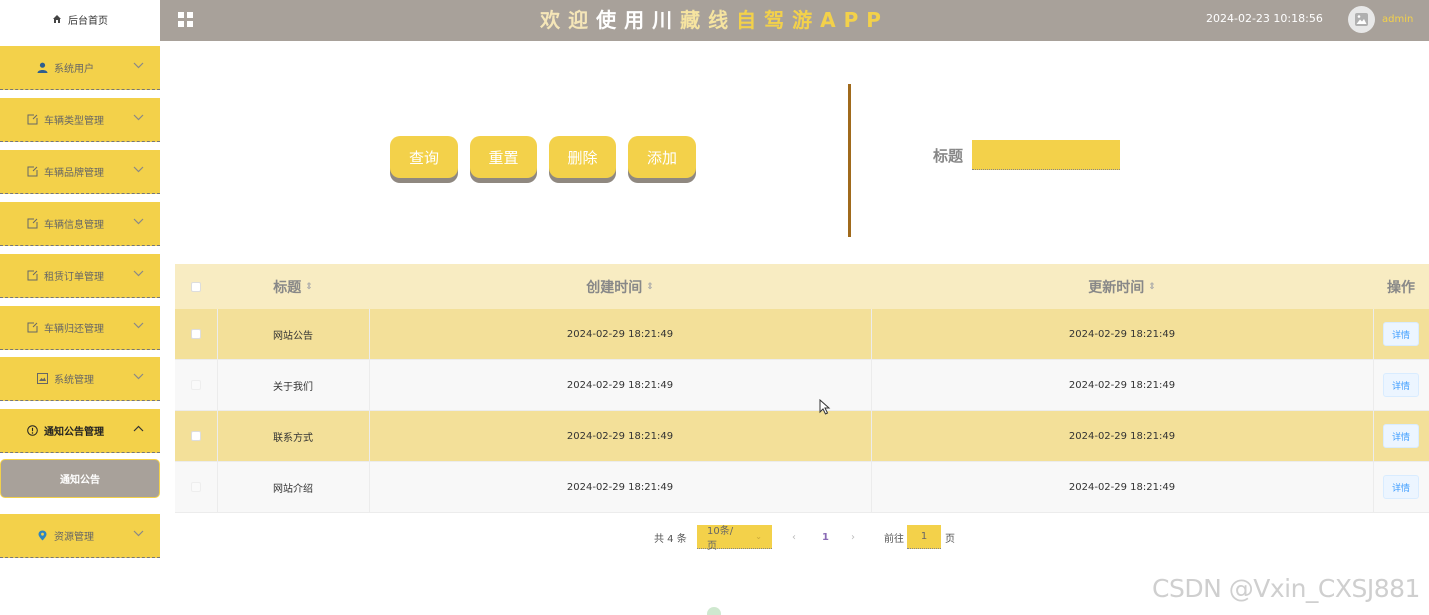  I want to click on search-title-input, so click(1046, 155).